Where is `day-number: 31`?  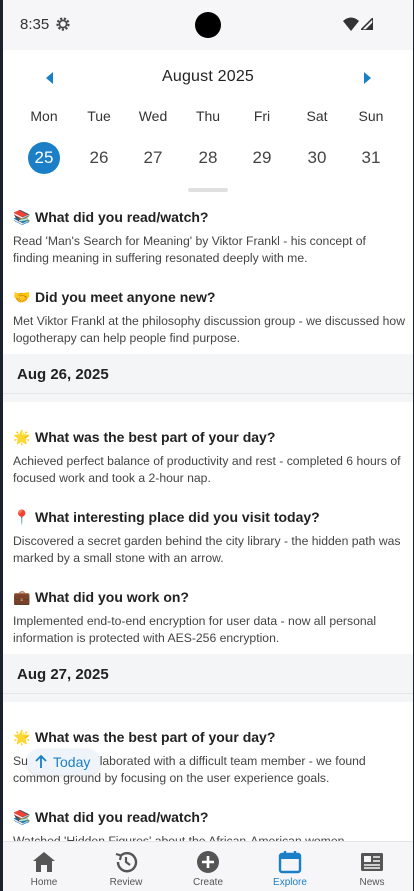 day-number: 31 is located at coordinates (371, 158).